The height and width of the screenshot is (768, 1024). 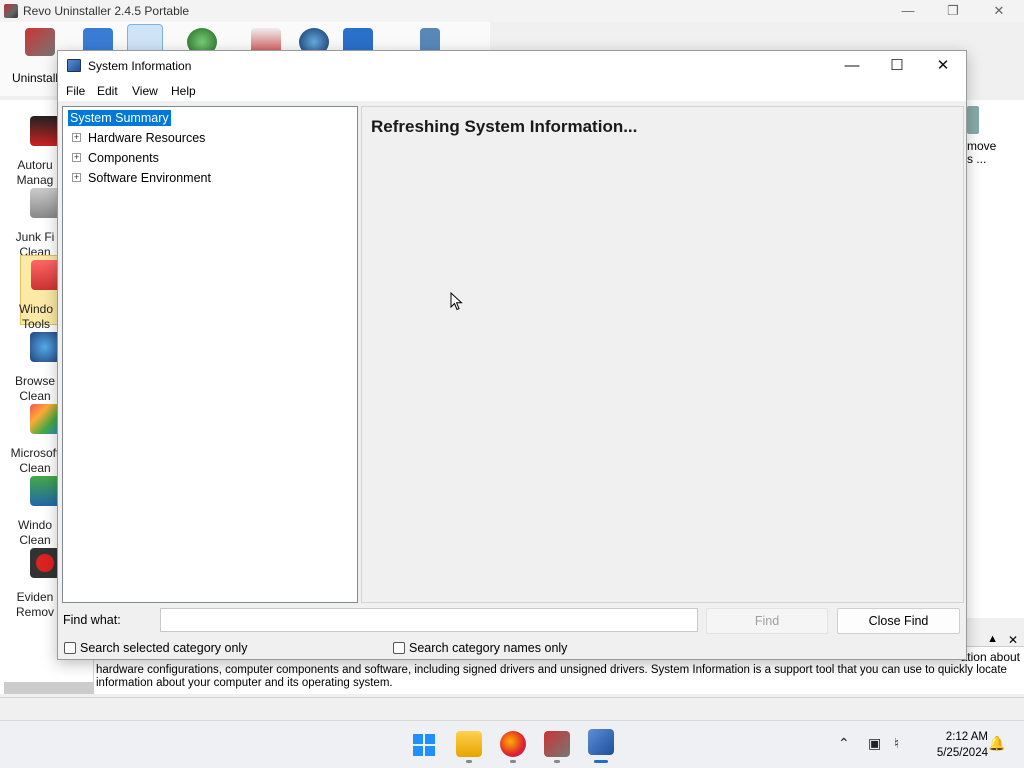 I want to click on revo-minimize-button: —, so click(x=908, y=11).